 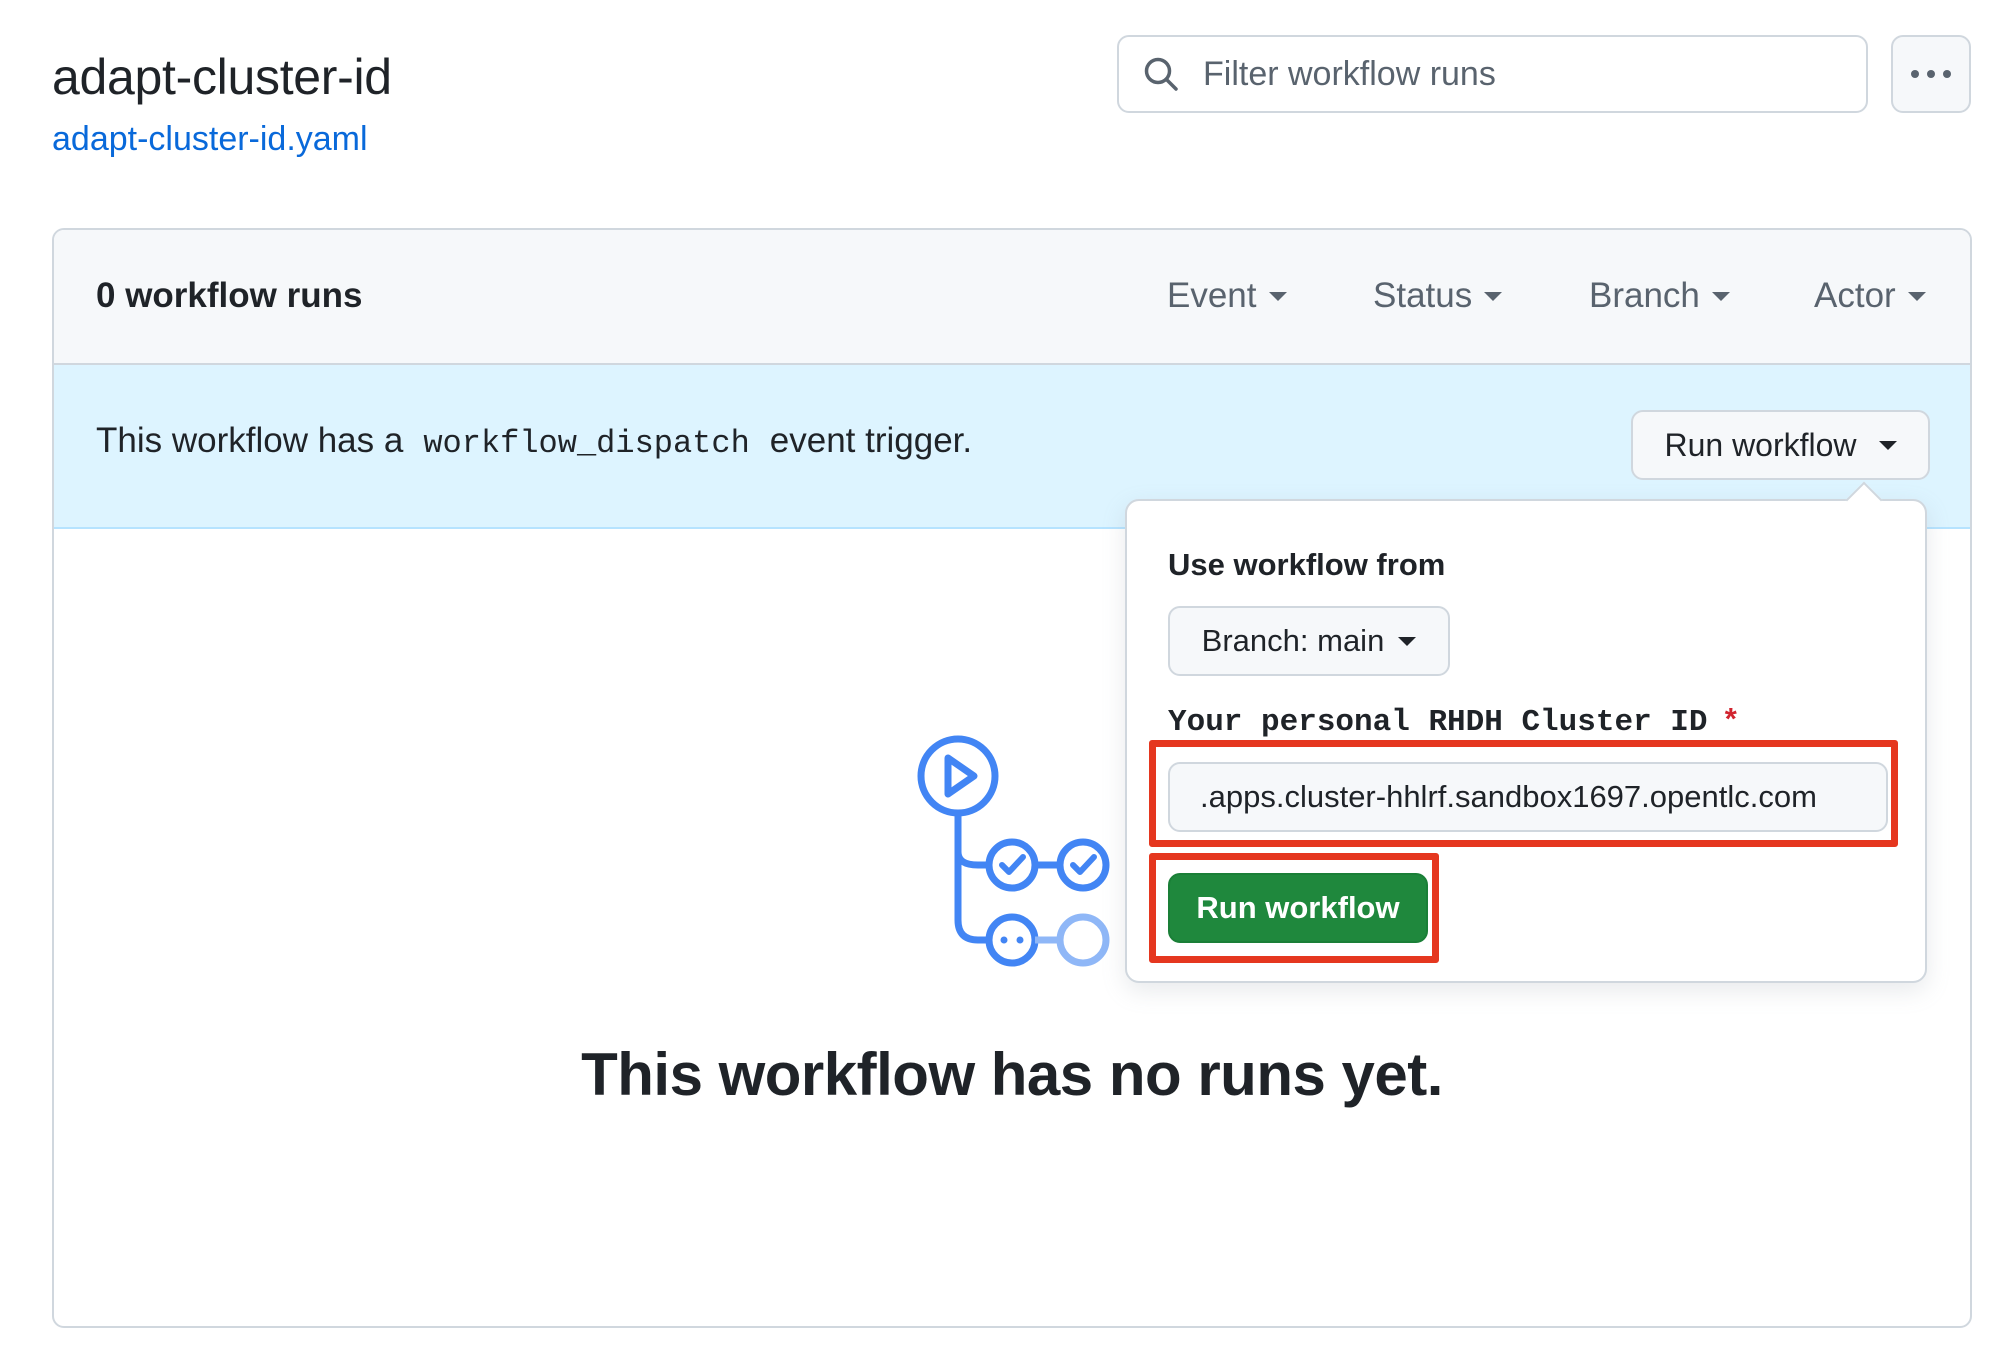 I want to click on branch-select-button: Branch: main, so click(x=1309, y=641).